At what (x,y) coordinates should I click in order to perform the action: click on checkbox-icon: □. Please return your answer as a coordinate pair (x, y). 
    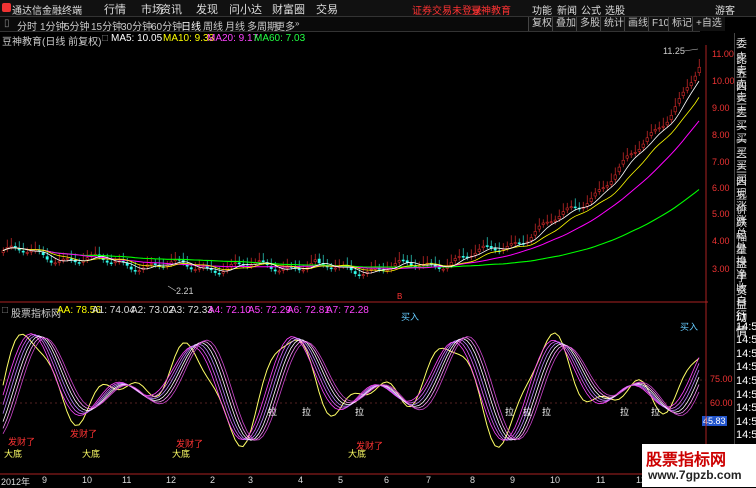
    Looking at the image, I should click on (105, 38).